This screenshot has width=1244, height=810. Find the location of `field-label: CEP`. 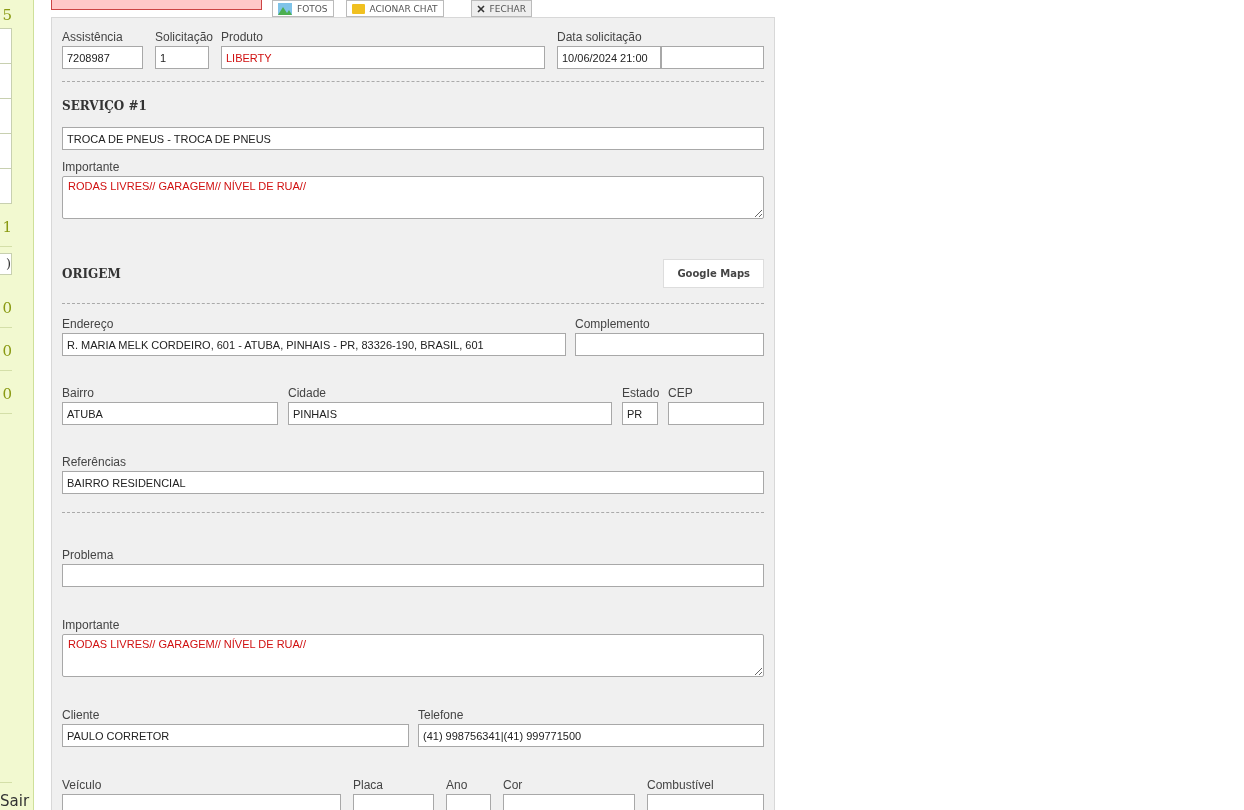

field-label: CEP is located at coordinates (681, 394).